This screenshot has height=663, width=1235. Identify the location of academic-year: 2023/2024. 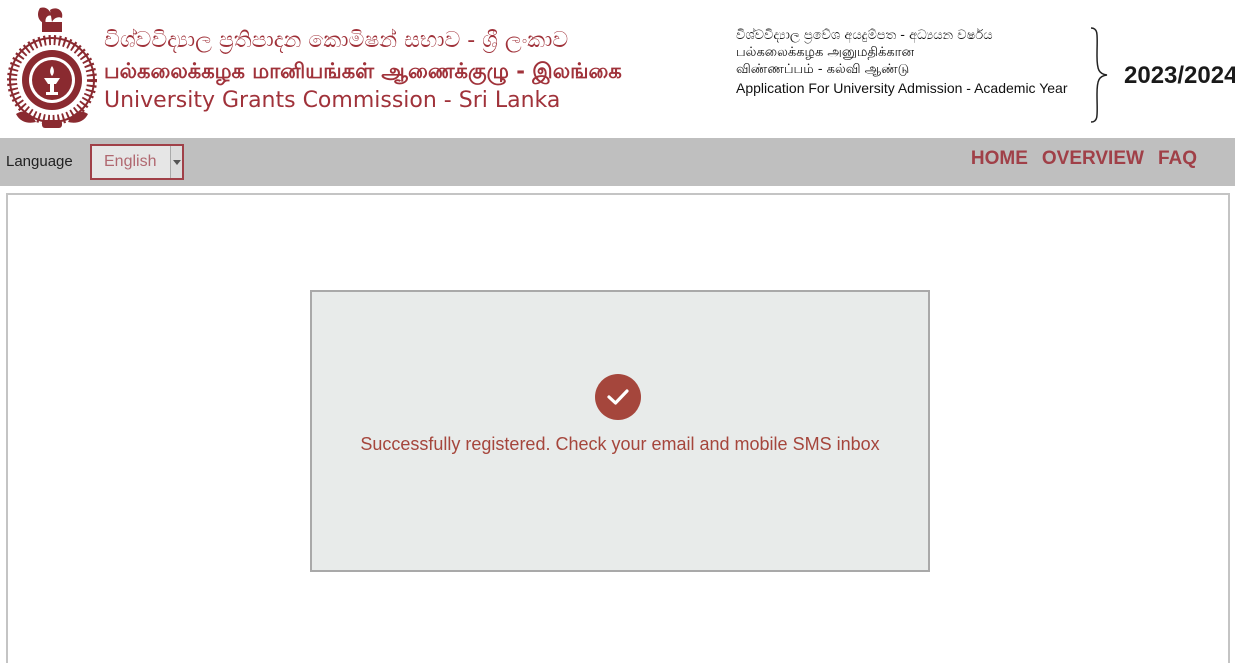
(1179, 75).